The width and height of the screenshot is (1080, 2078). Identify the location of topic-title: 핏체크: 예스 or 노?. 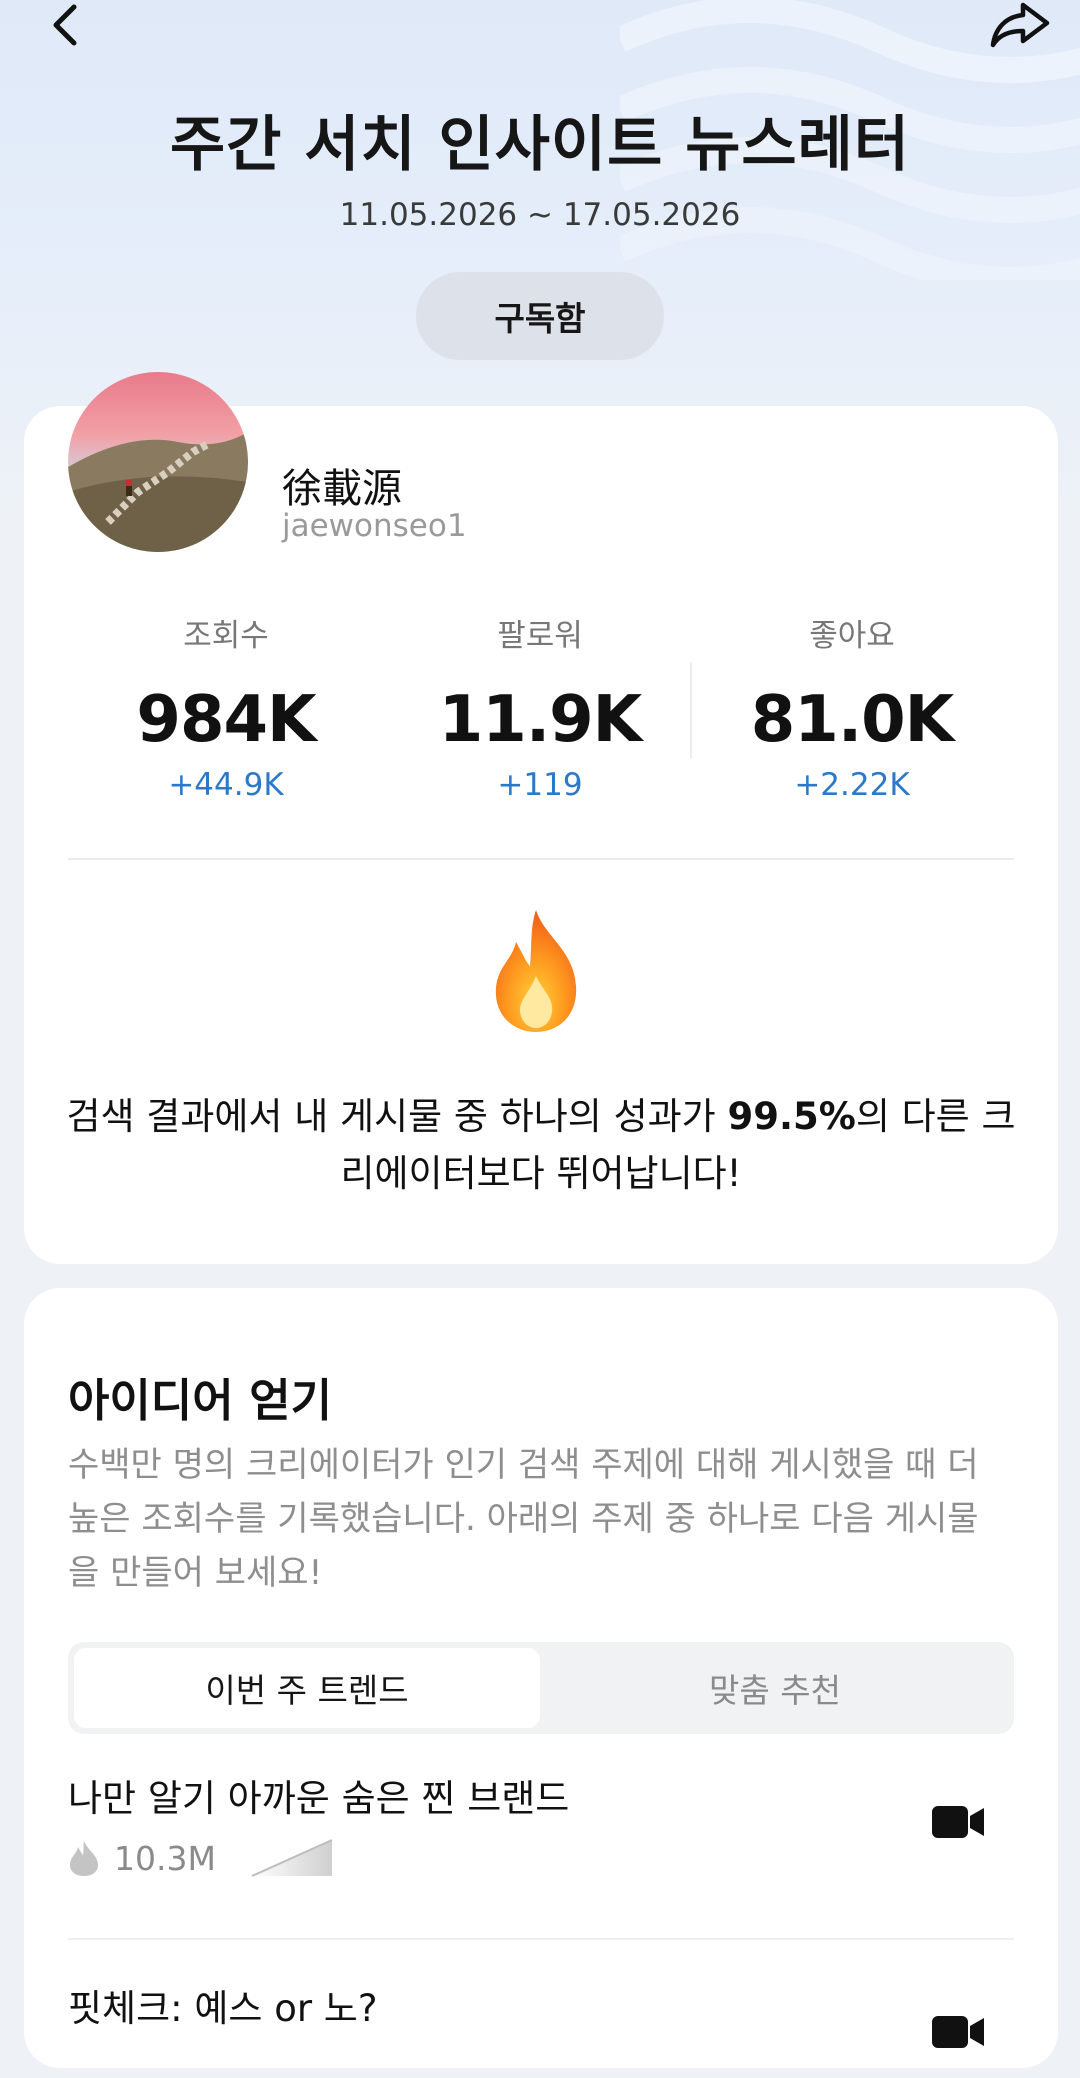
(223, 2008).